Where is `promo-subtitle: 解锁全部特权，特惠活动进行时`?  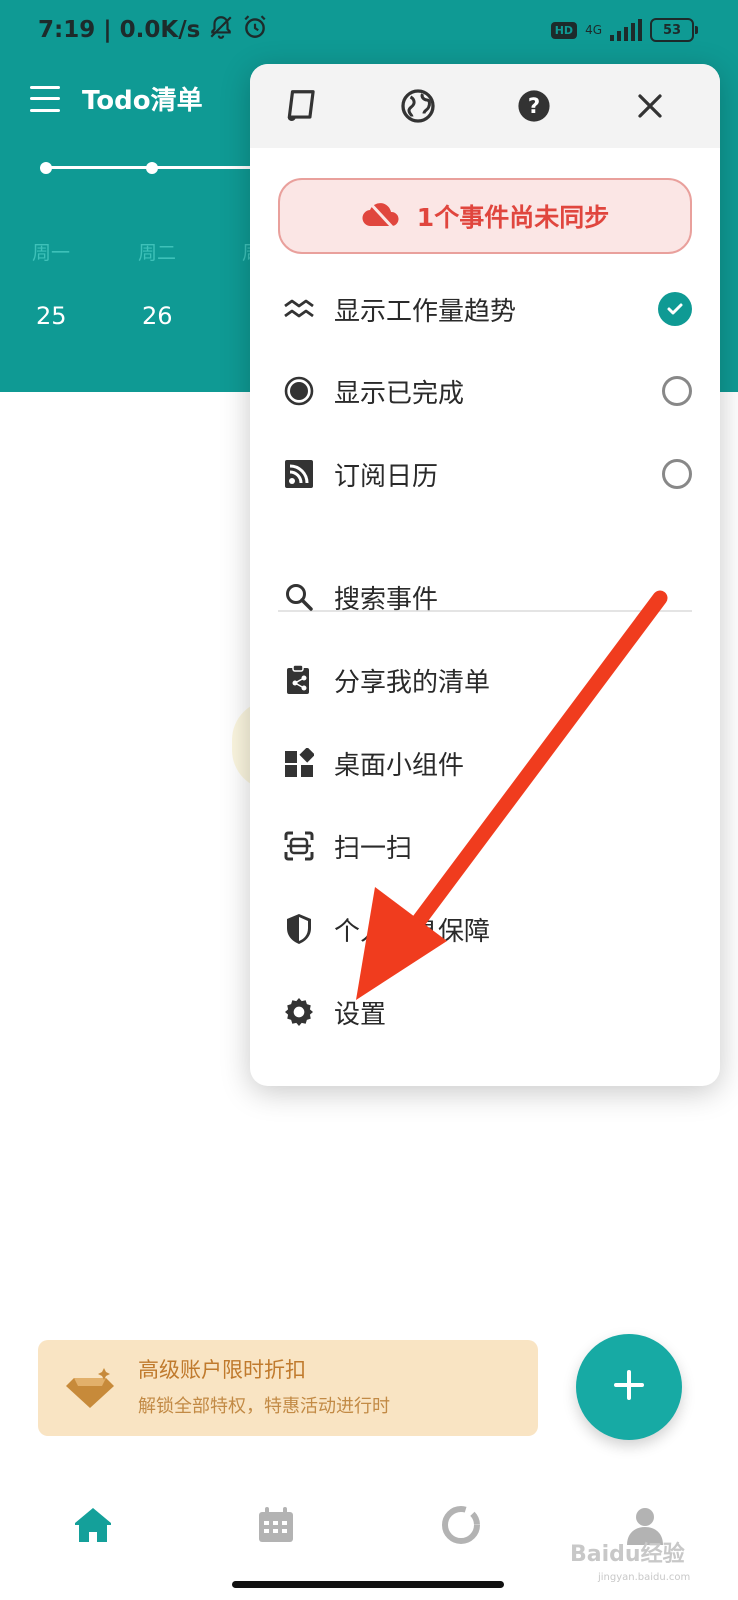 promo-subtitle: 解锁全部特权，特惠活动进行时 is located at coordinates (264, 1406).